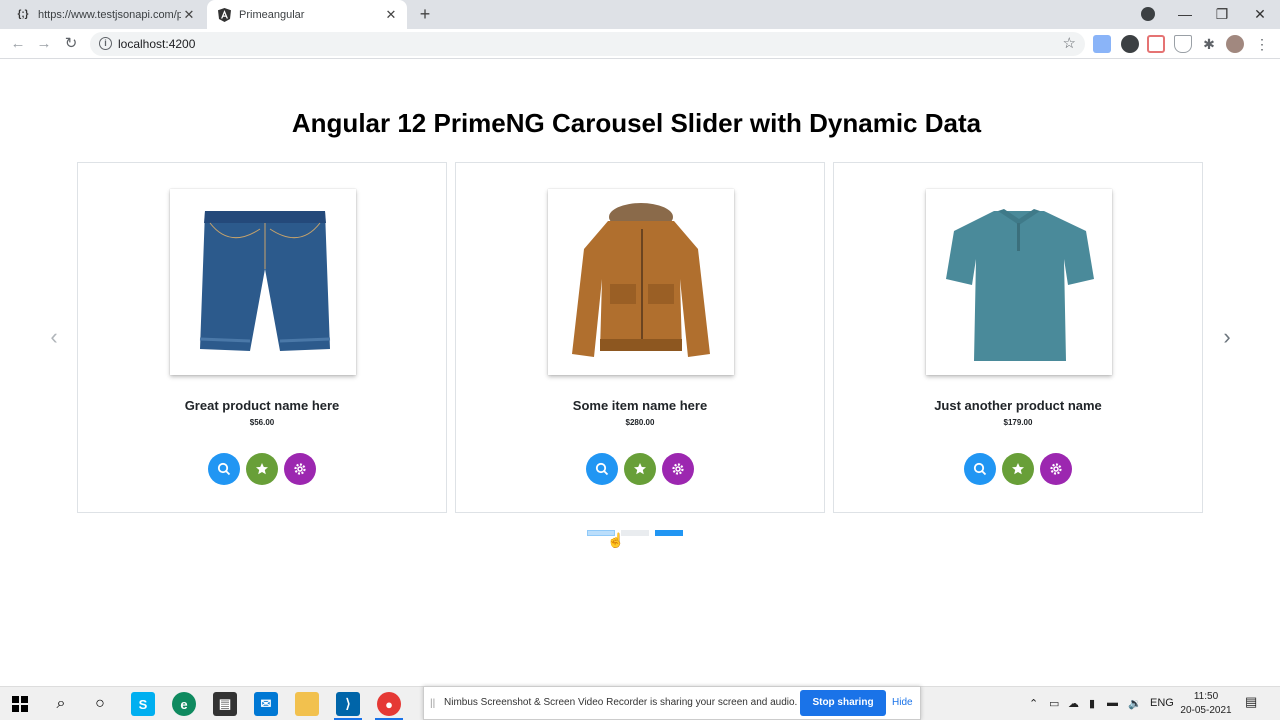  Describe the element at coordinates (105, 43) in the screenshot. I see `site-info-icon: i` at that location.